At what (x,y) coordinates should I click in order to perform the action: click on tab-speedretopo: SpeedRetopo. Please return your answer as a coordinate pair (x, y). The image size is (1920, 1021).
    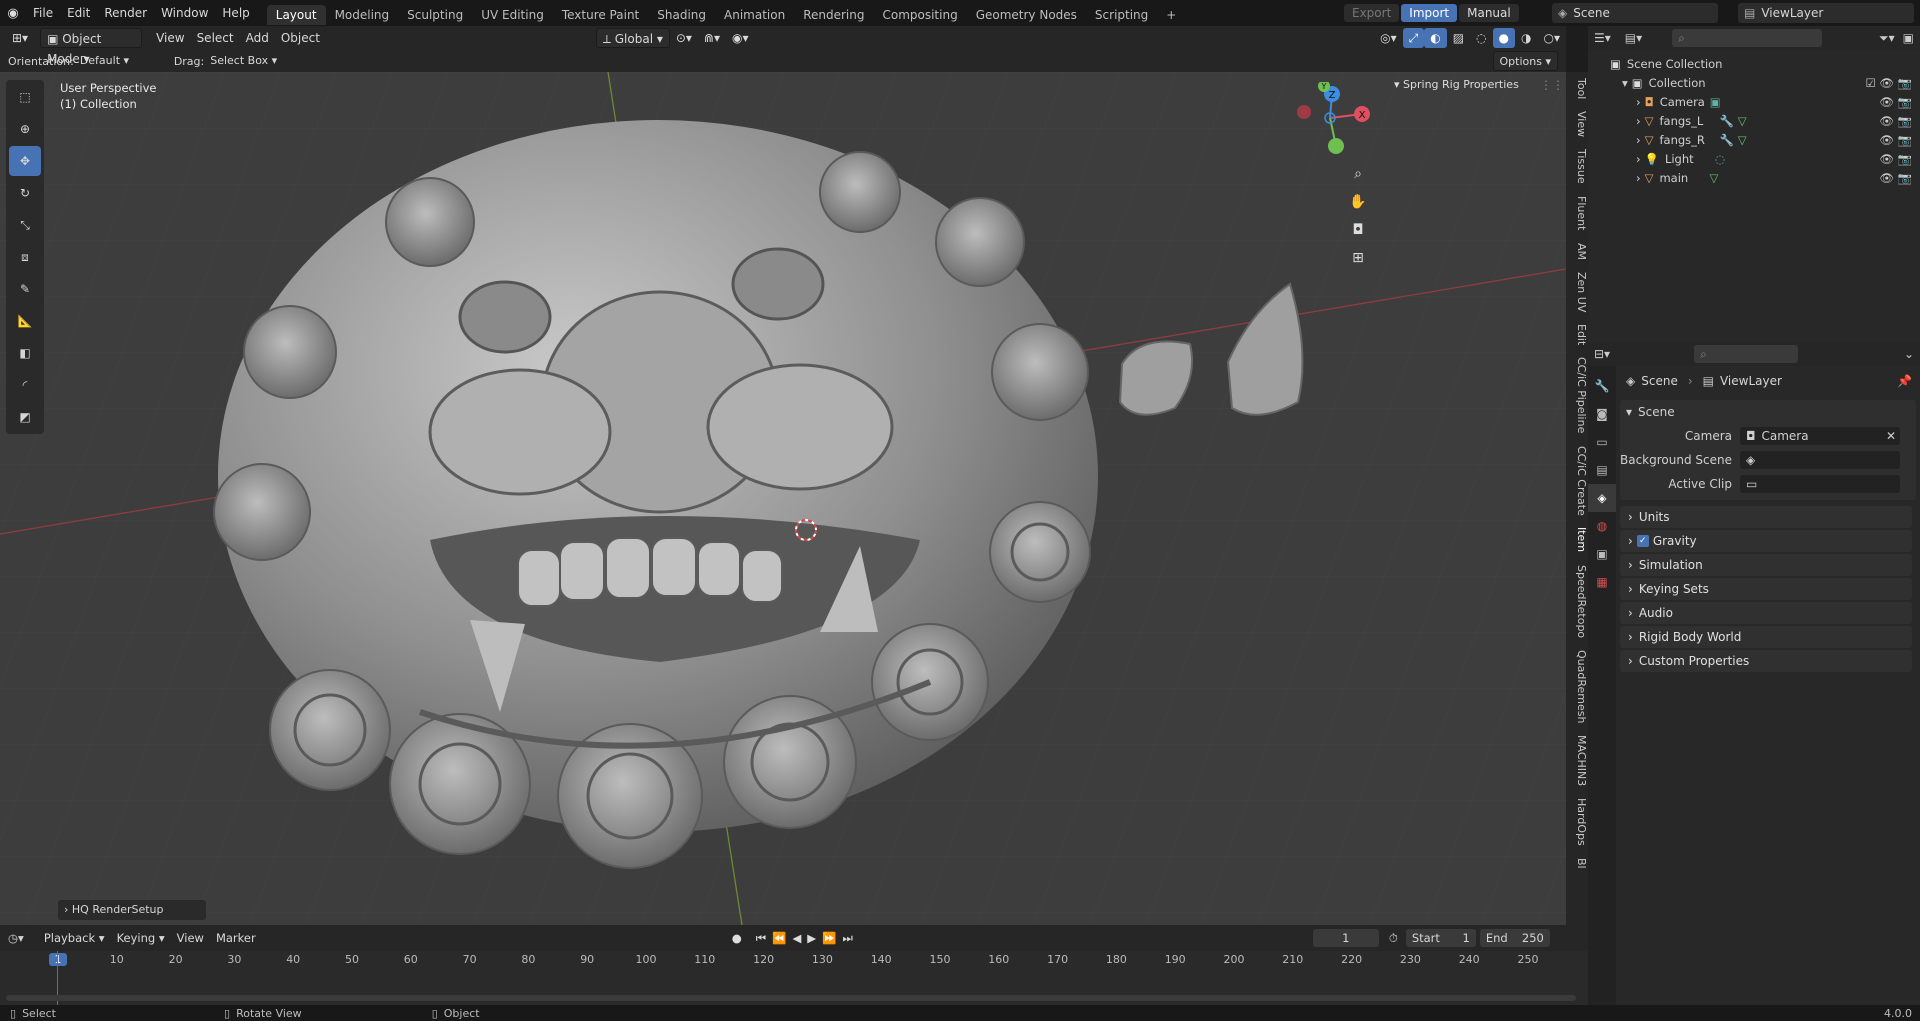
    Looking at the image, I should click on (1577, 601).